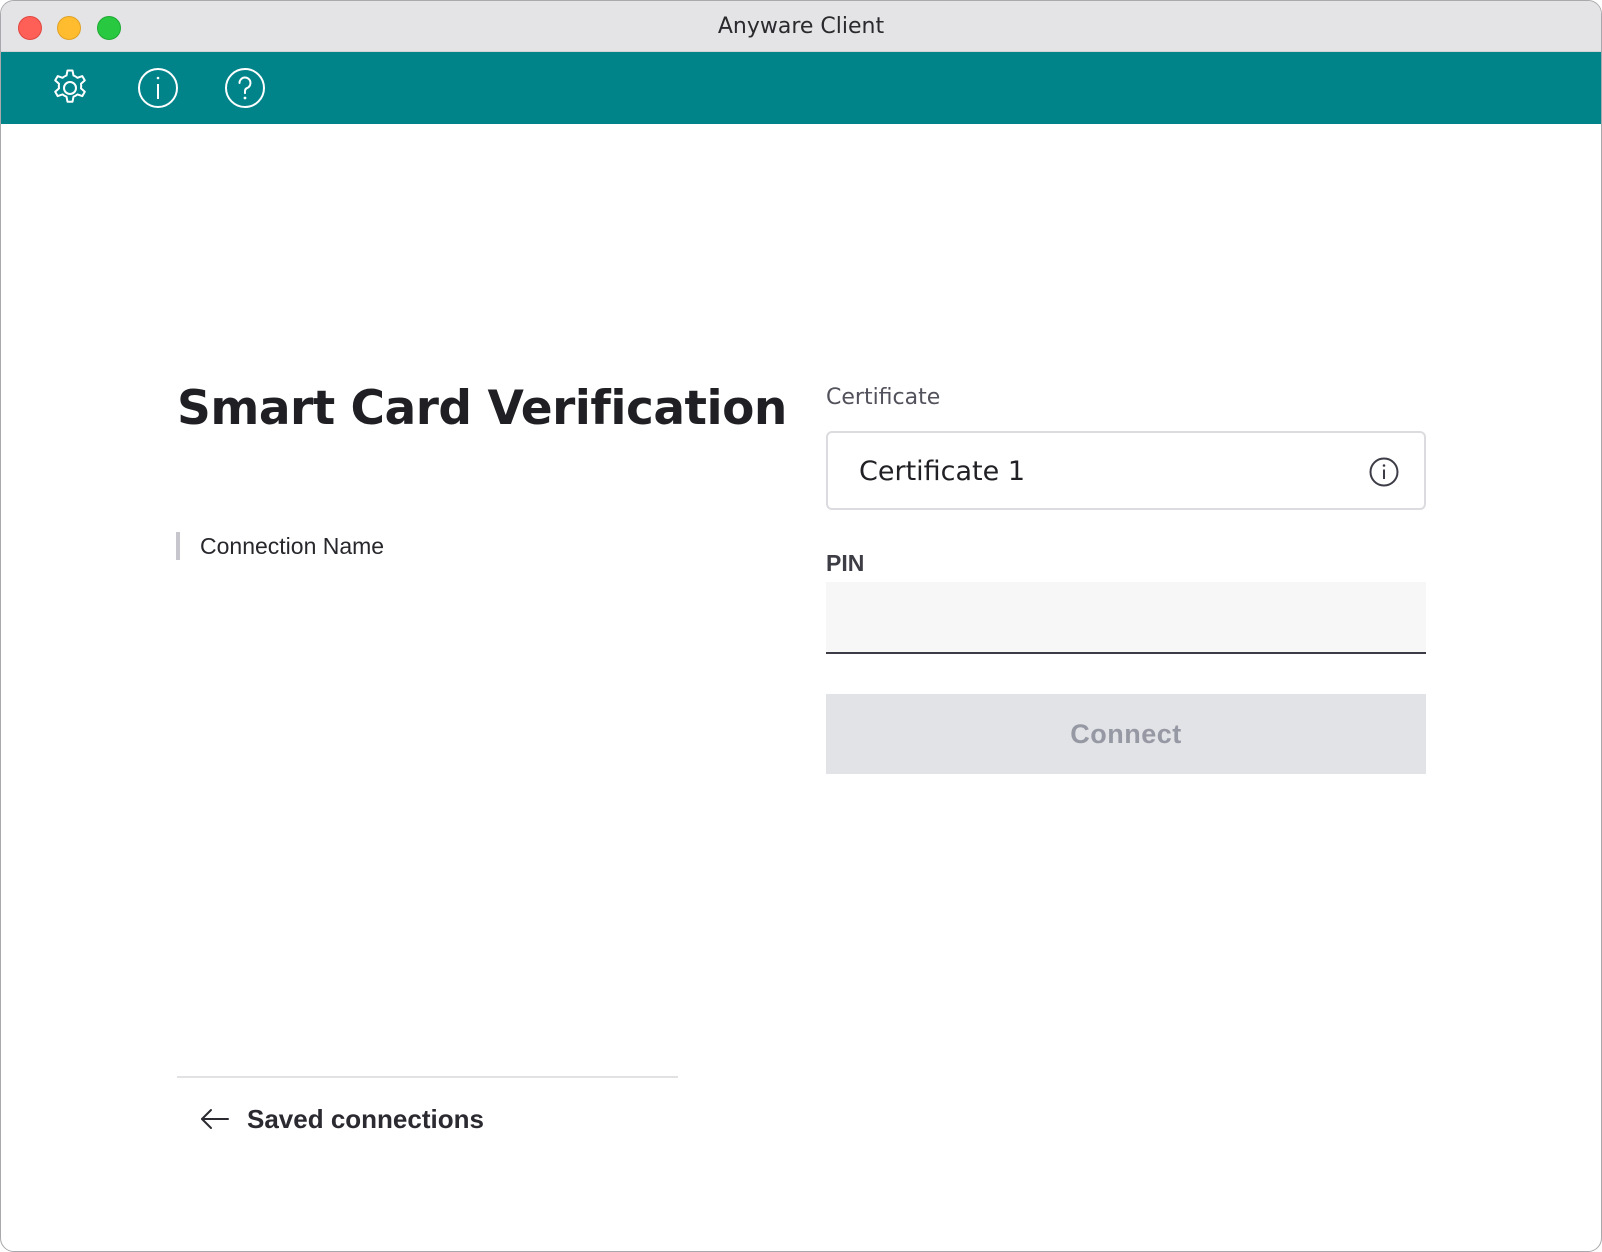 The width and height of the screenshot is (1602, 1252). What do you see at coordinates (427, 1077) in the screenshot?
I see `divider` at bounding box center [427, 1077].